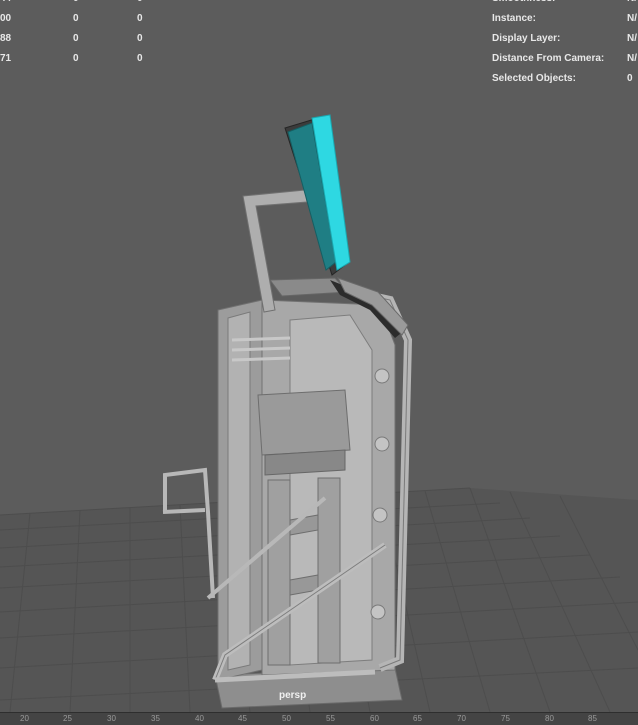 The height and width of the screenshot is (725, 638). Describe the element at coordinates (549, 718) in the screenshot. I see `ruler-tick-label: 80` at that location.